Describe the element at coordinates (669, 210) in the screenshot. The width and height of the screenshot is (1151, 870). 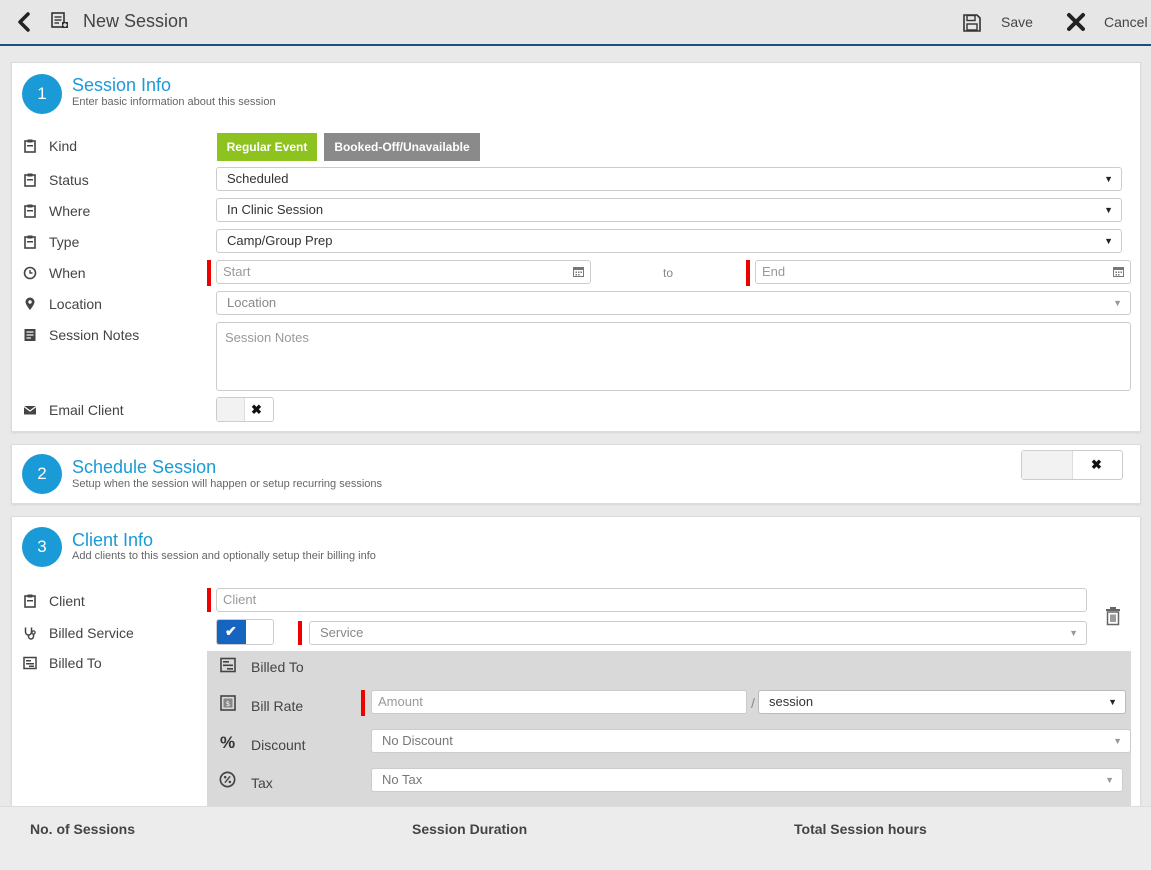
I see `where-select: In Clinic Session ▼` at that location.